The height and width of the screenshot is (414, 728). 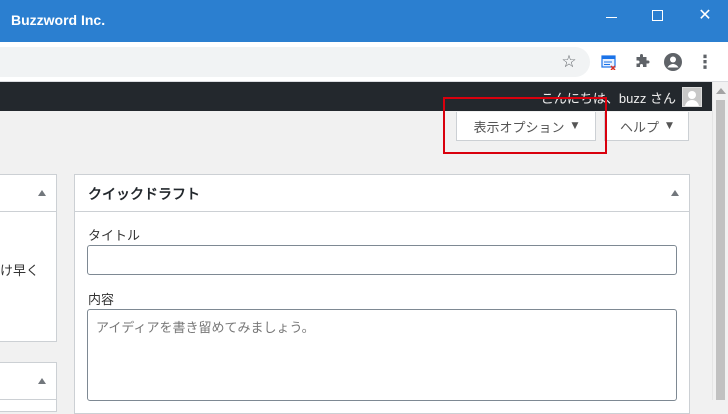 I want to click on avatar-body-icon, so click(x=692, y=103).